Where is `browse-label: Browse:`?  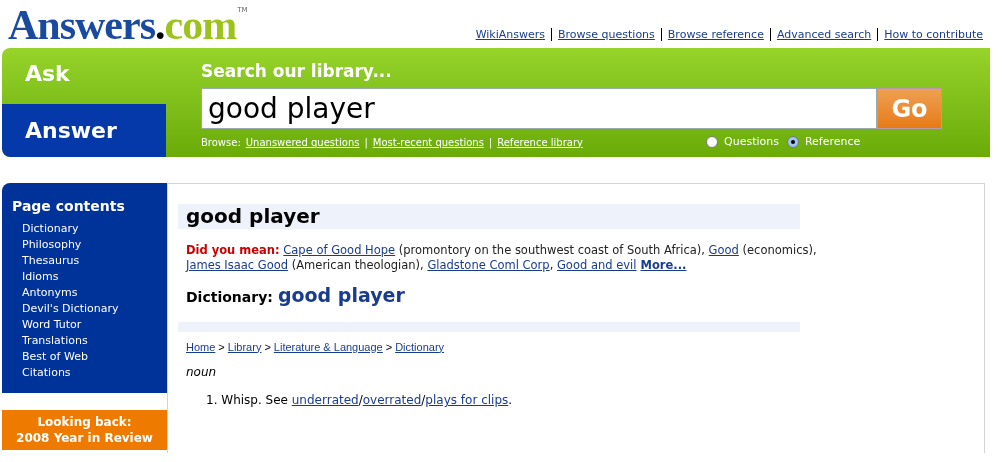
browse-label: Browse: is located at coordinates (221, 142).